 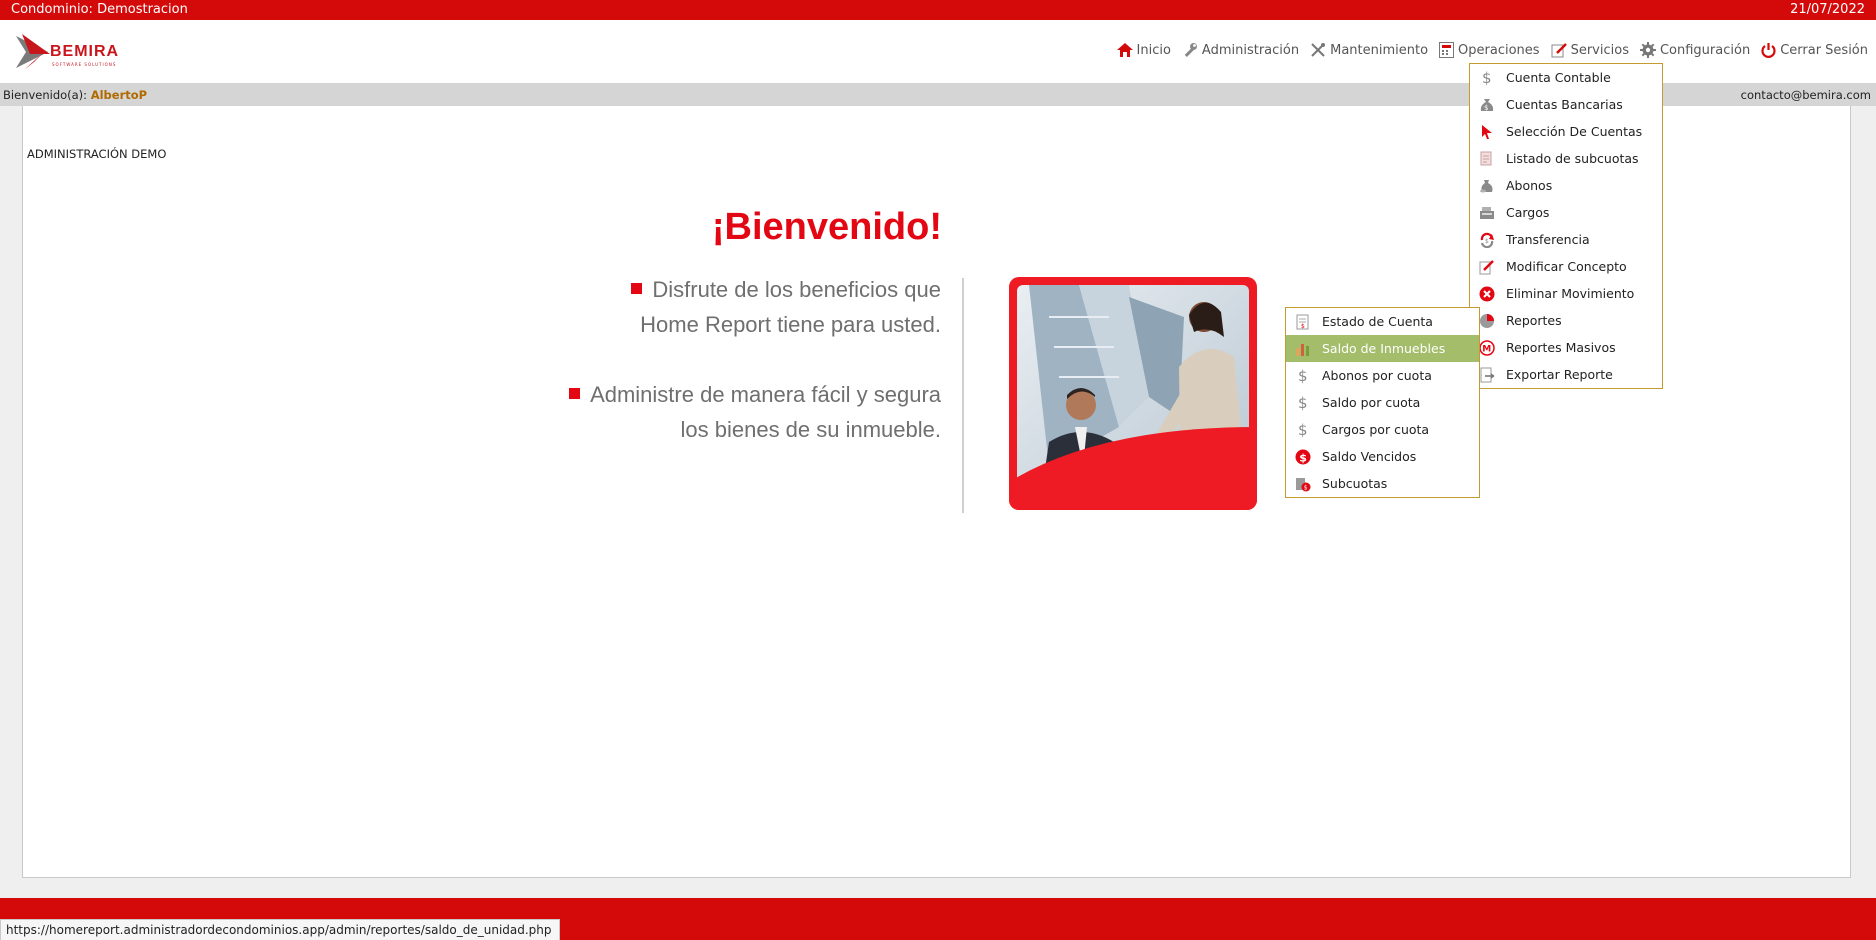 I want to click on menu-item-cuentas-bancarias: $ Cuentas Bancarias, so click(x=1566, y=104).